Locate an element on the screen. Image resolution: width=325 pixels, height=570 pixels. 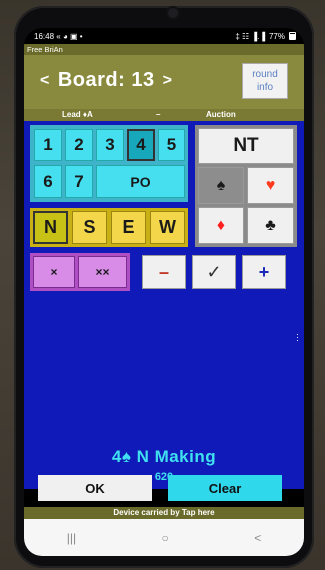
heart-icon: ♥ is located at coordinates (270, 185).